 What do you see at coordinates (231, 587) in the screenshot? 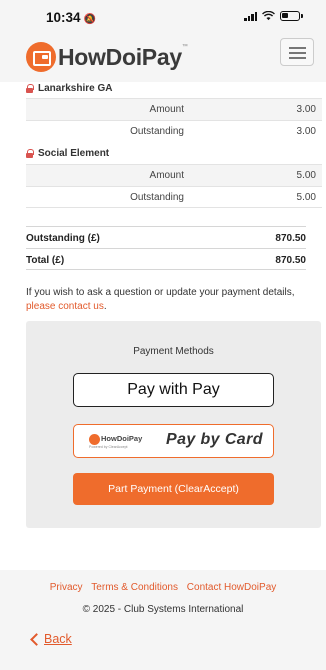
I see `contact-howdoipay-link: Contact HowDoiPay` at bounding box center [231, 587].